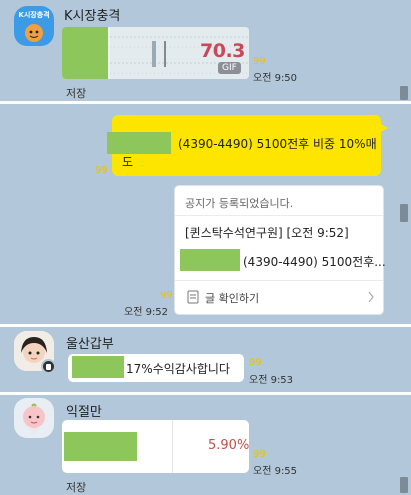 The image size is (411, 495). I want to click on document-icon, so click(193, 297).